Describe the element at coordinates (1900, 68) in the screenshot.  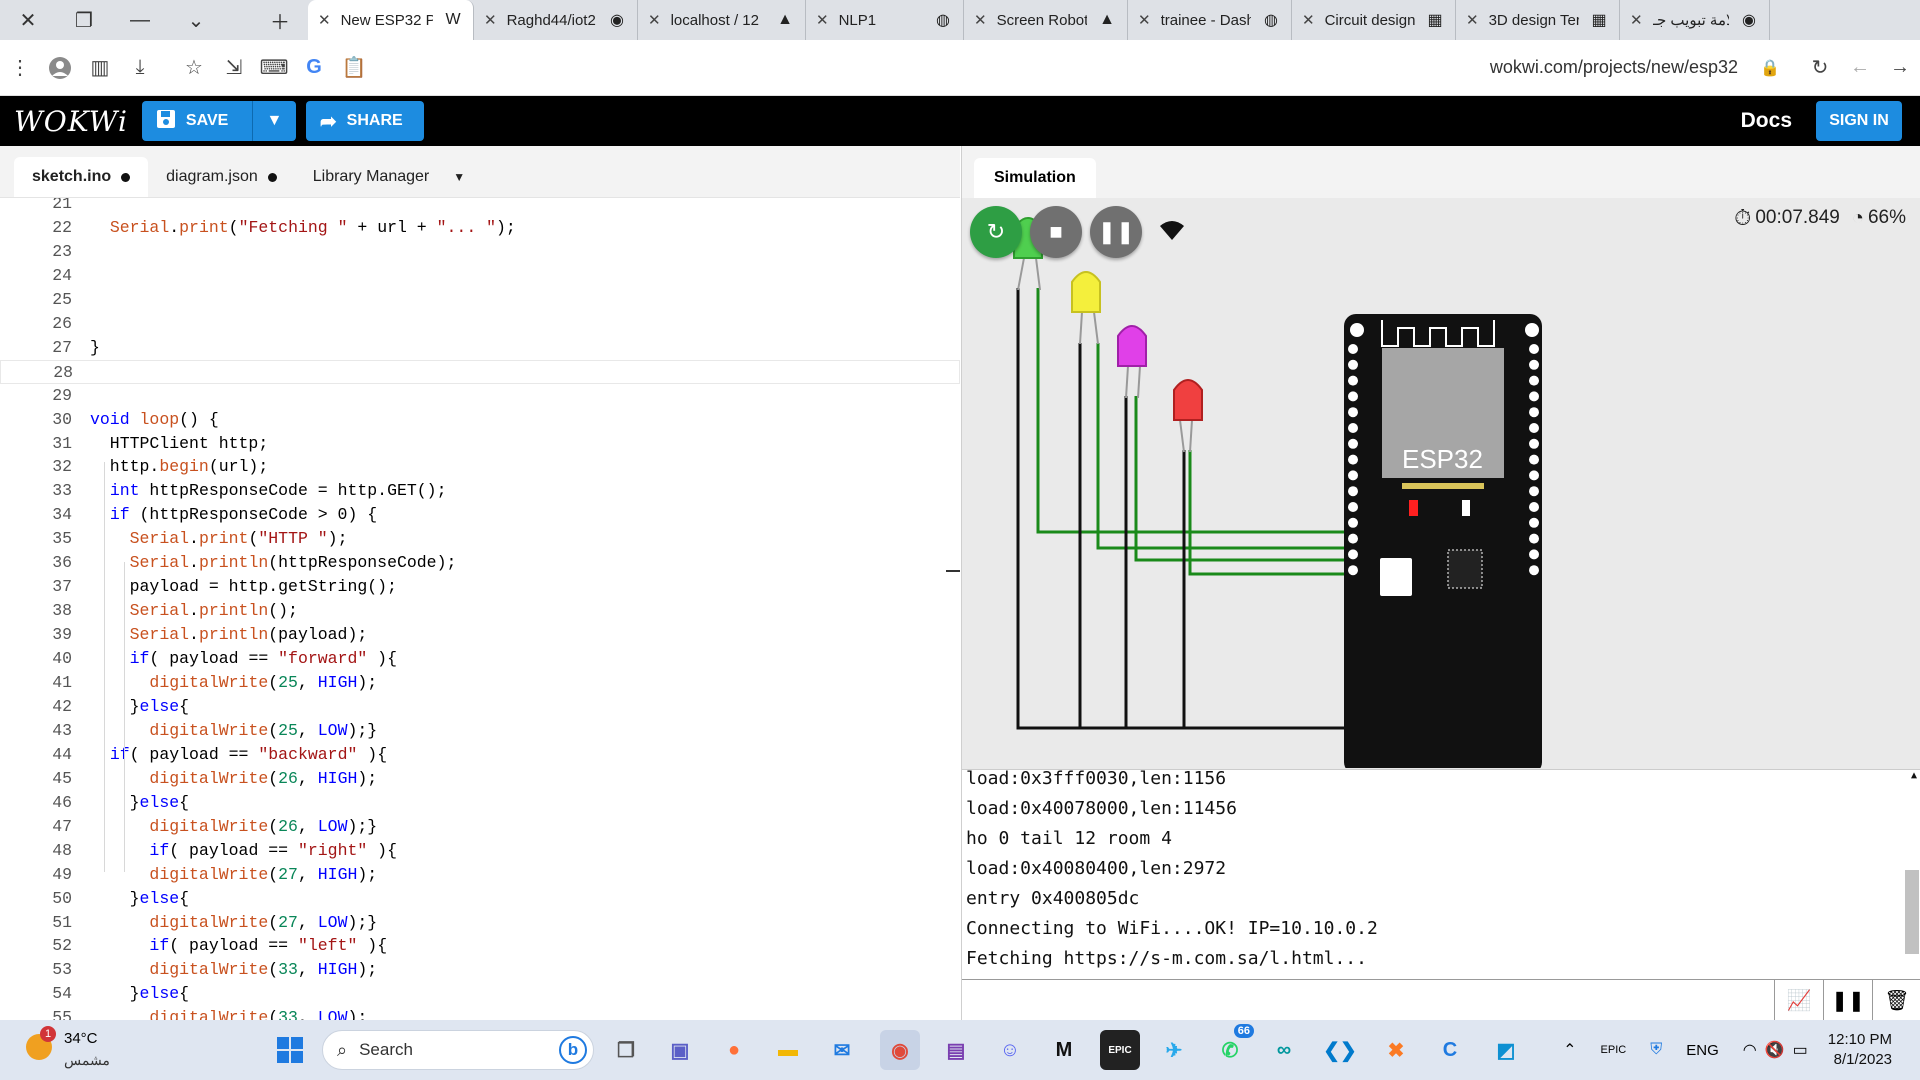
I see `forward-icon: →` at that location.